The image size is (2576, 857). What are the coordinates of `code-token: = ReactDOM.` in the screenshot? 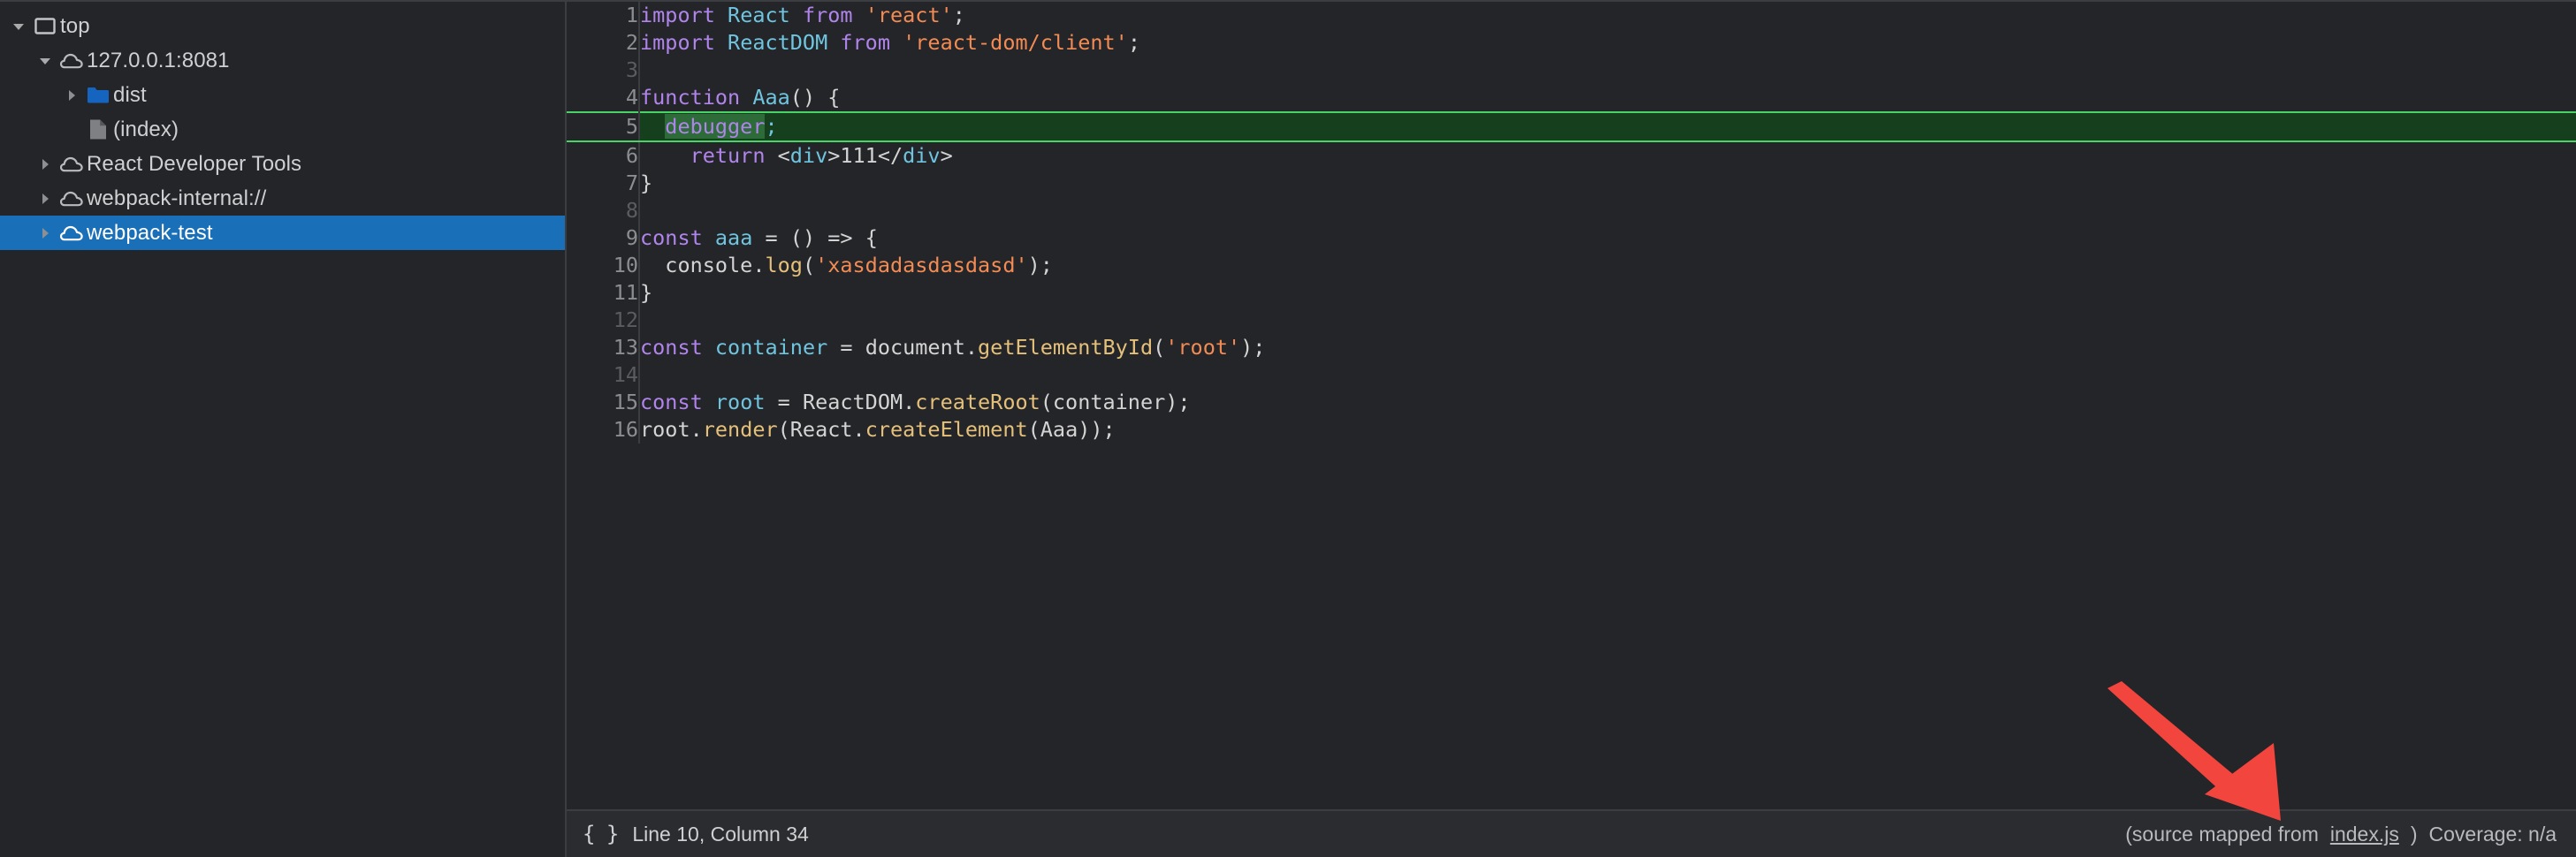 It's located at (840, 402).